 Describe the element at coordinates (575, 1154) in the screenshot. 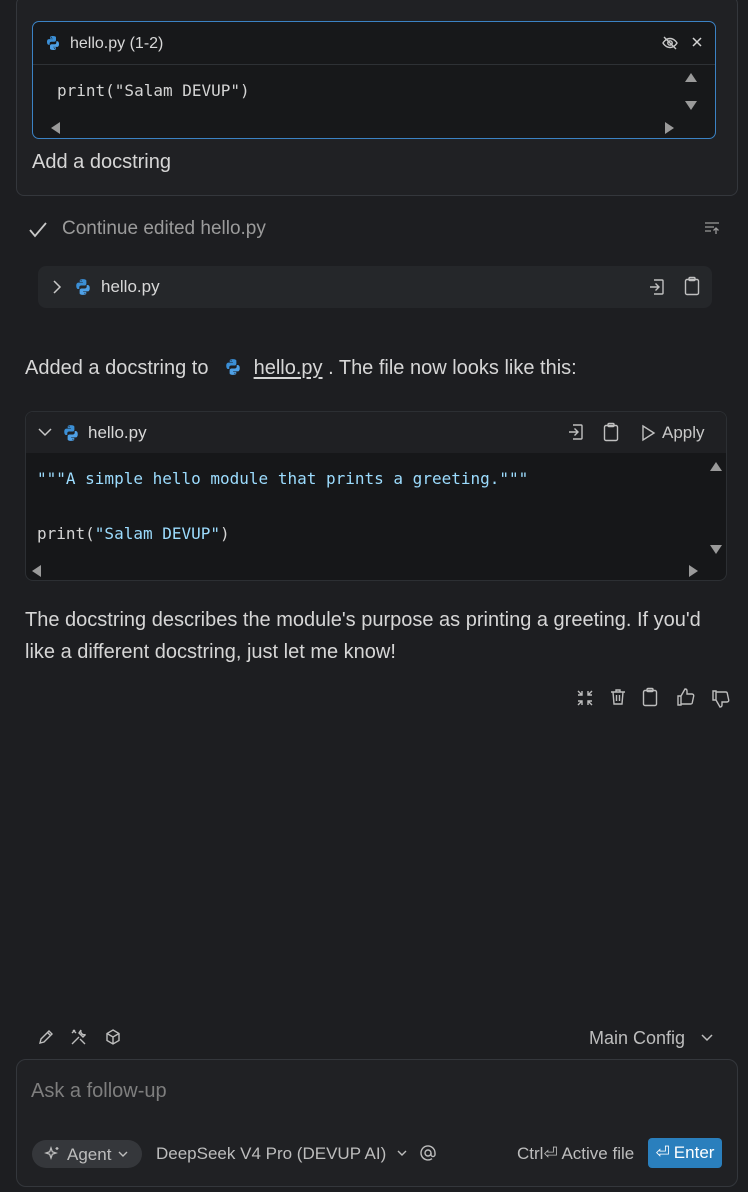

I see `active-file-shortcut: Ctrl⏎ Active file` at that location.